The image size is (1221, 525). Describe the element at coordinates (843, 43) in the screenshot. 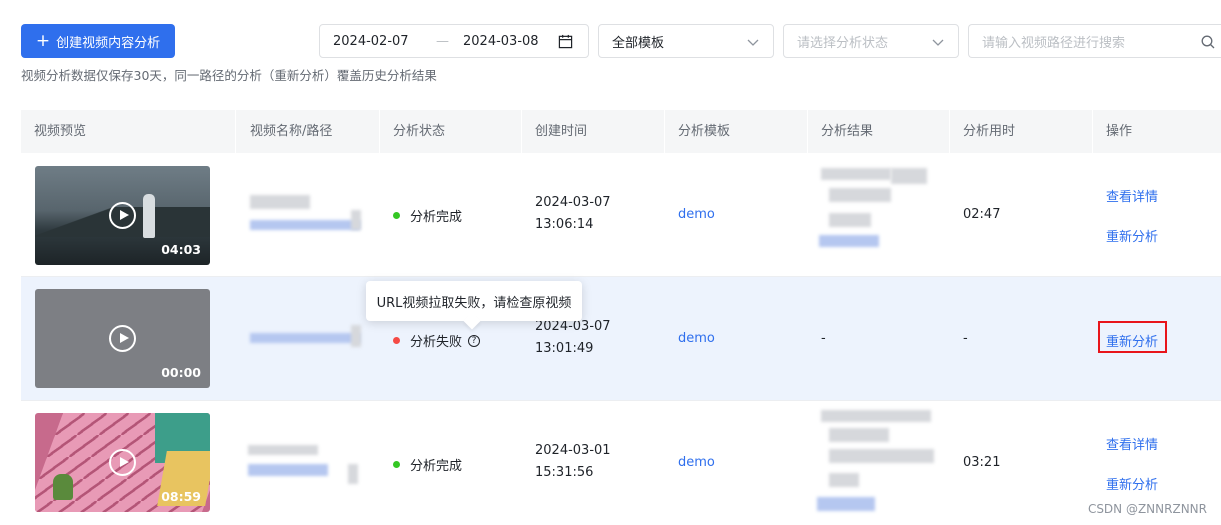

I see `status-select-placeholder: 请选择分析状态` at that location.